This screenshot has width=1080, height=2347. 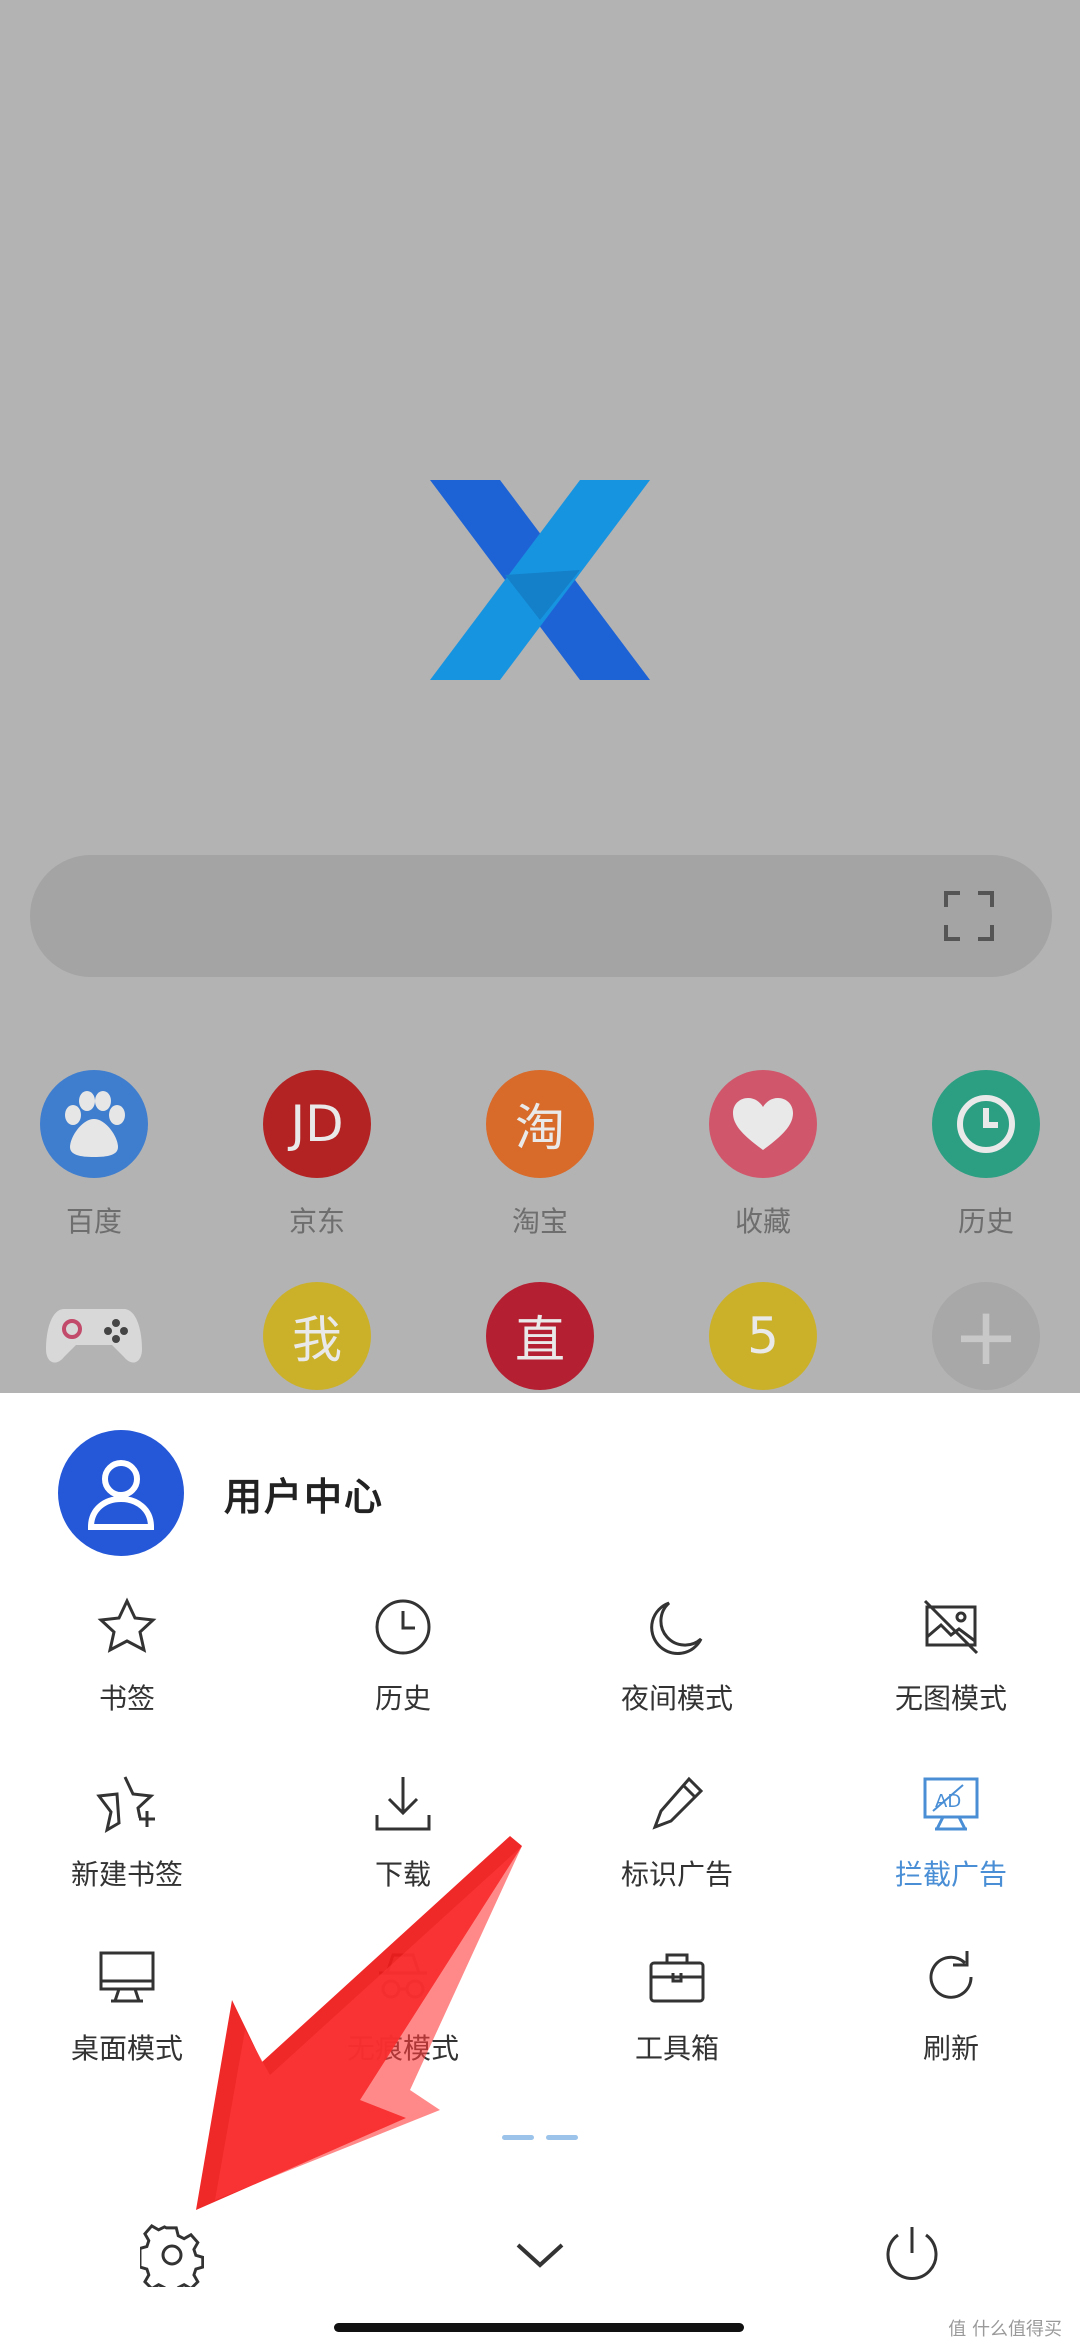 I want to click on menu-bookmarks: 书签, so click(x=131, y=1656).